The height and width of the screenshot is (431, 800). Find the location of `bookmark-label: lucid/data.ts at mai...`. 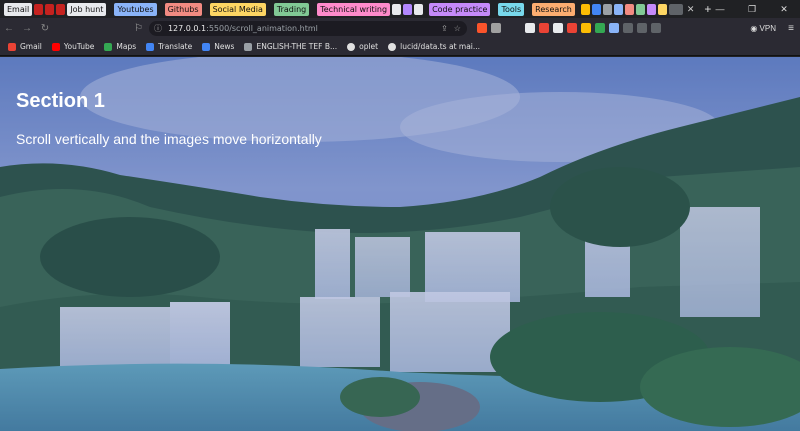

bookmark-label: lucid/data.ts at mai... is located at coordinates (440, 46).